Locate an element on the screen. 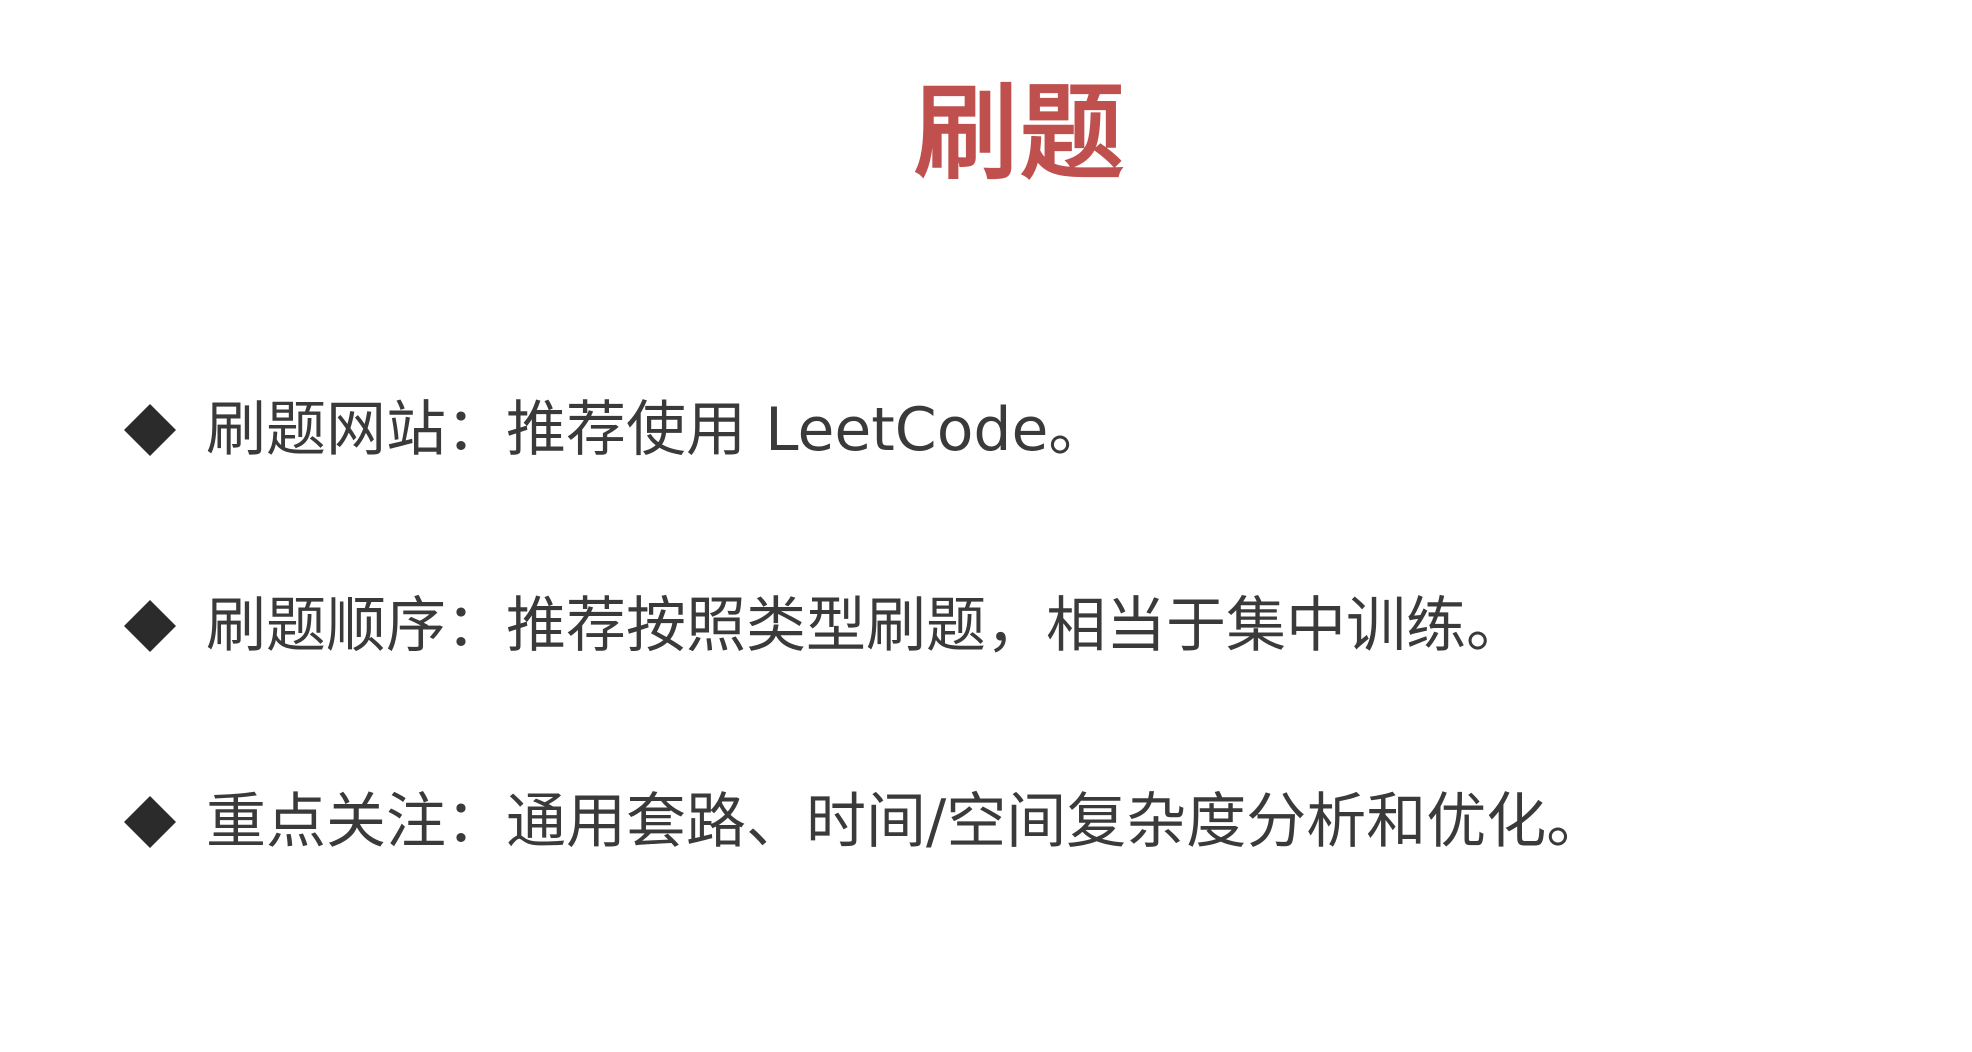 The height and width of the screenshot is (1052, 1972). list-item: 重点关注：通用套路、时间/空间复杂度分析和优化。 is located at coordinates (1022, 822).